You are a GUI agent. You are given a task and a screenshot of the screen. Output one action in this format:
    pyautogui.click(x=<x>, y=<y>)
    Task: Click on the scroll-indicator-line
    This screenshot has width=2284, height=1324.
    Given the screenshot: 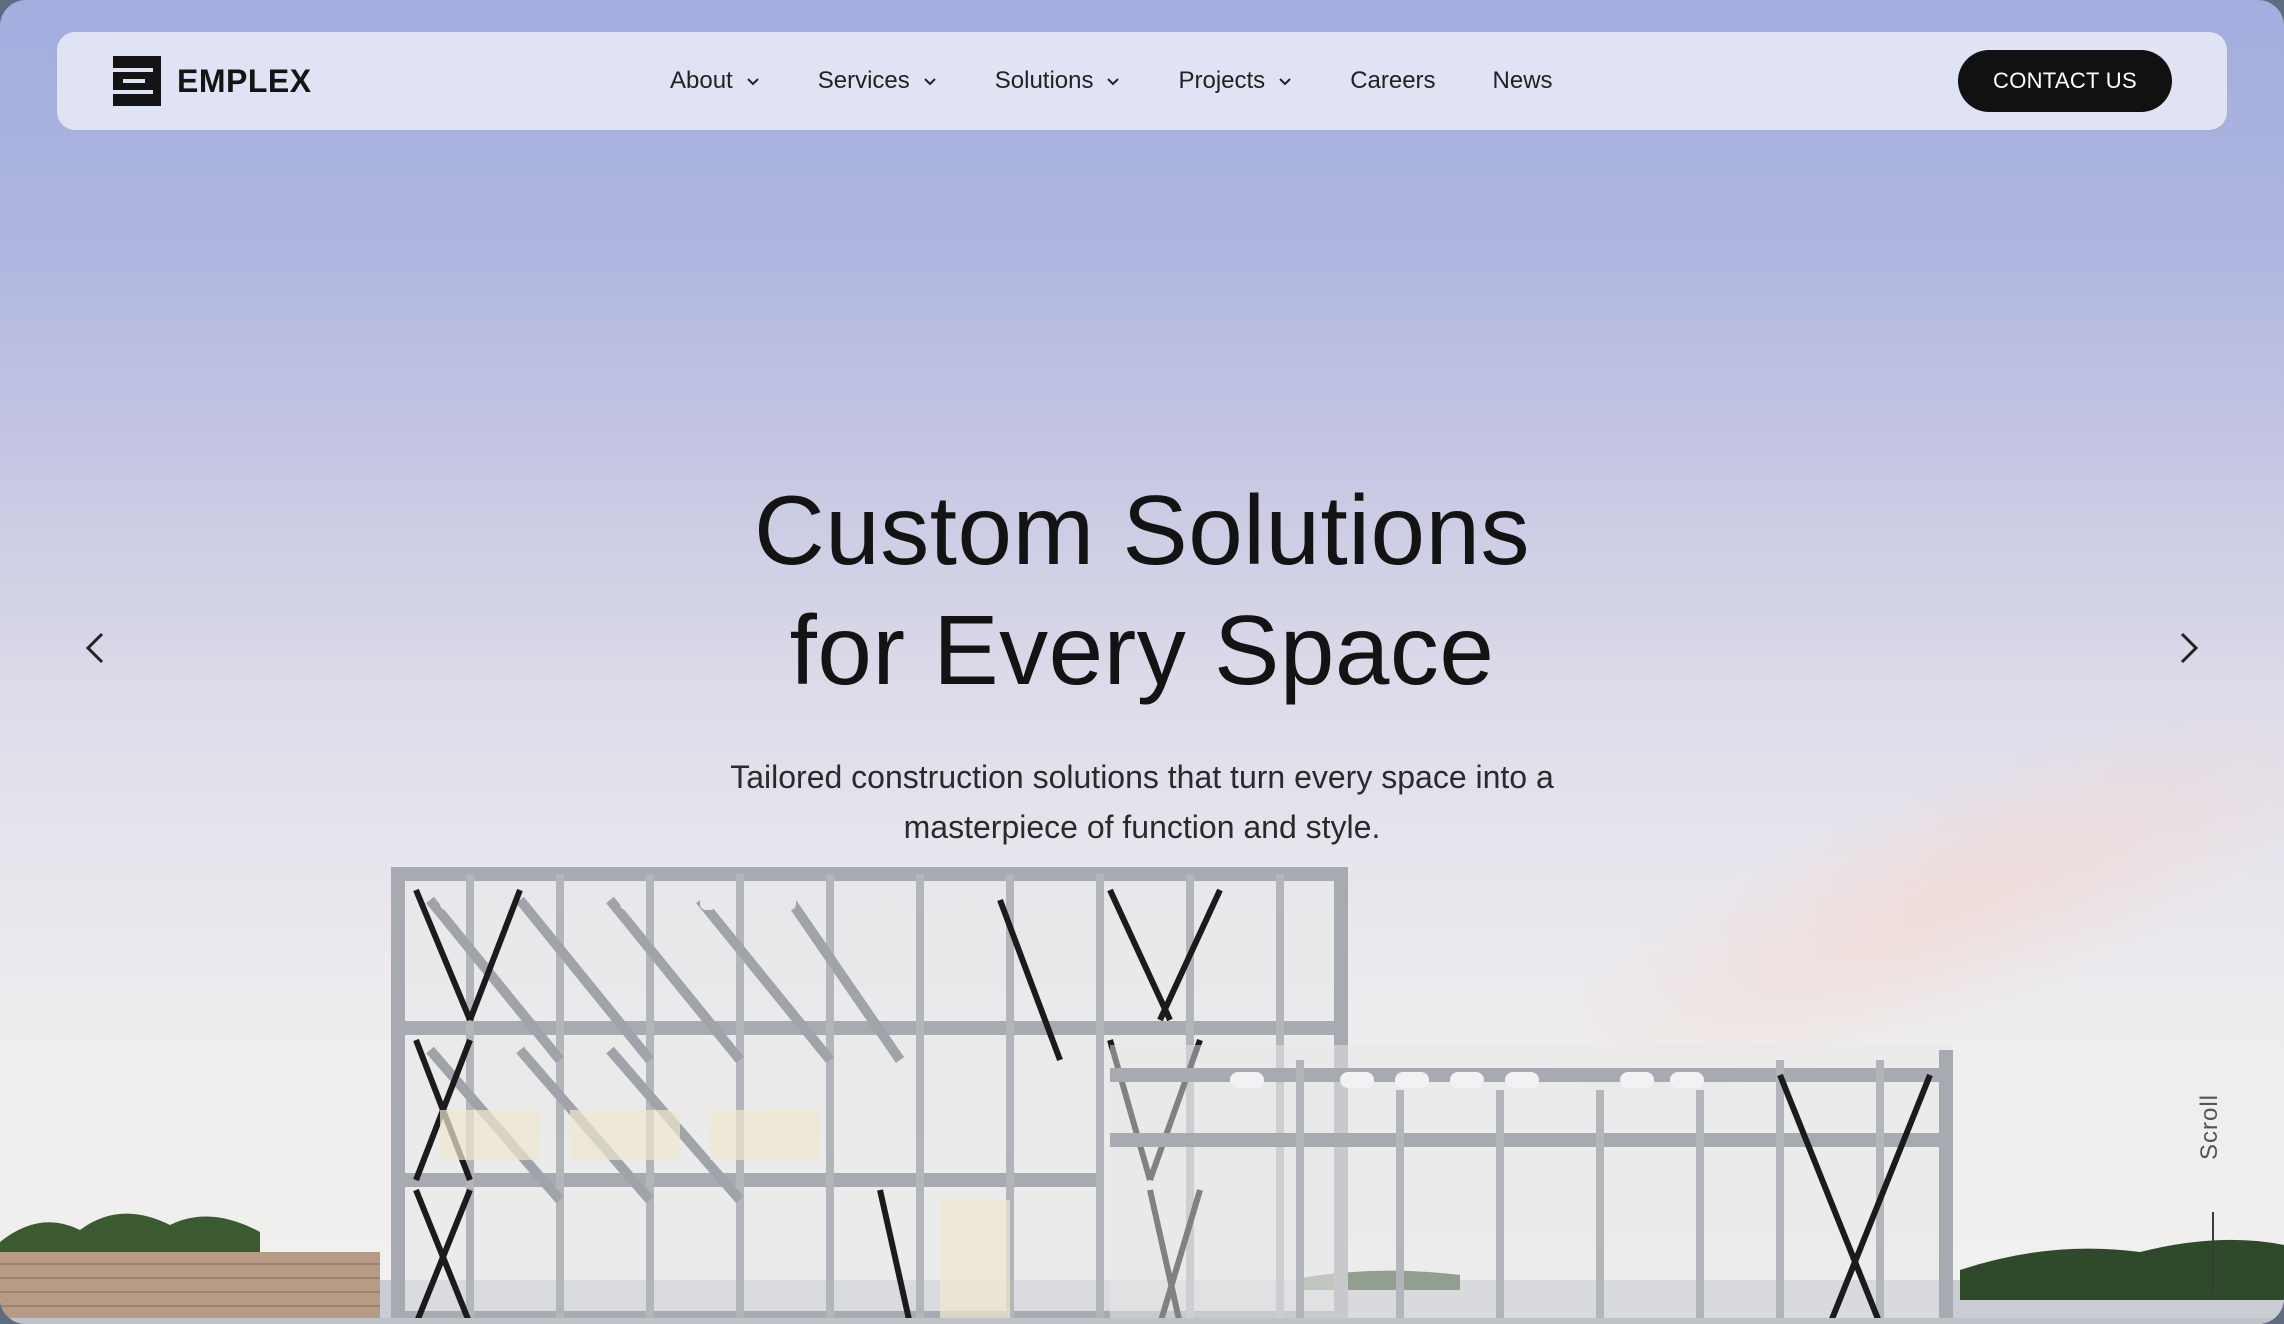 What is the action you would take?
    pyautogui.click(x=2213, y=1253)
    